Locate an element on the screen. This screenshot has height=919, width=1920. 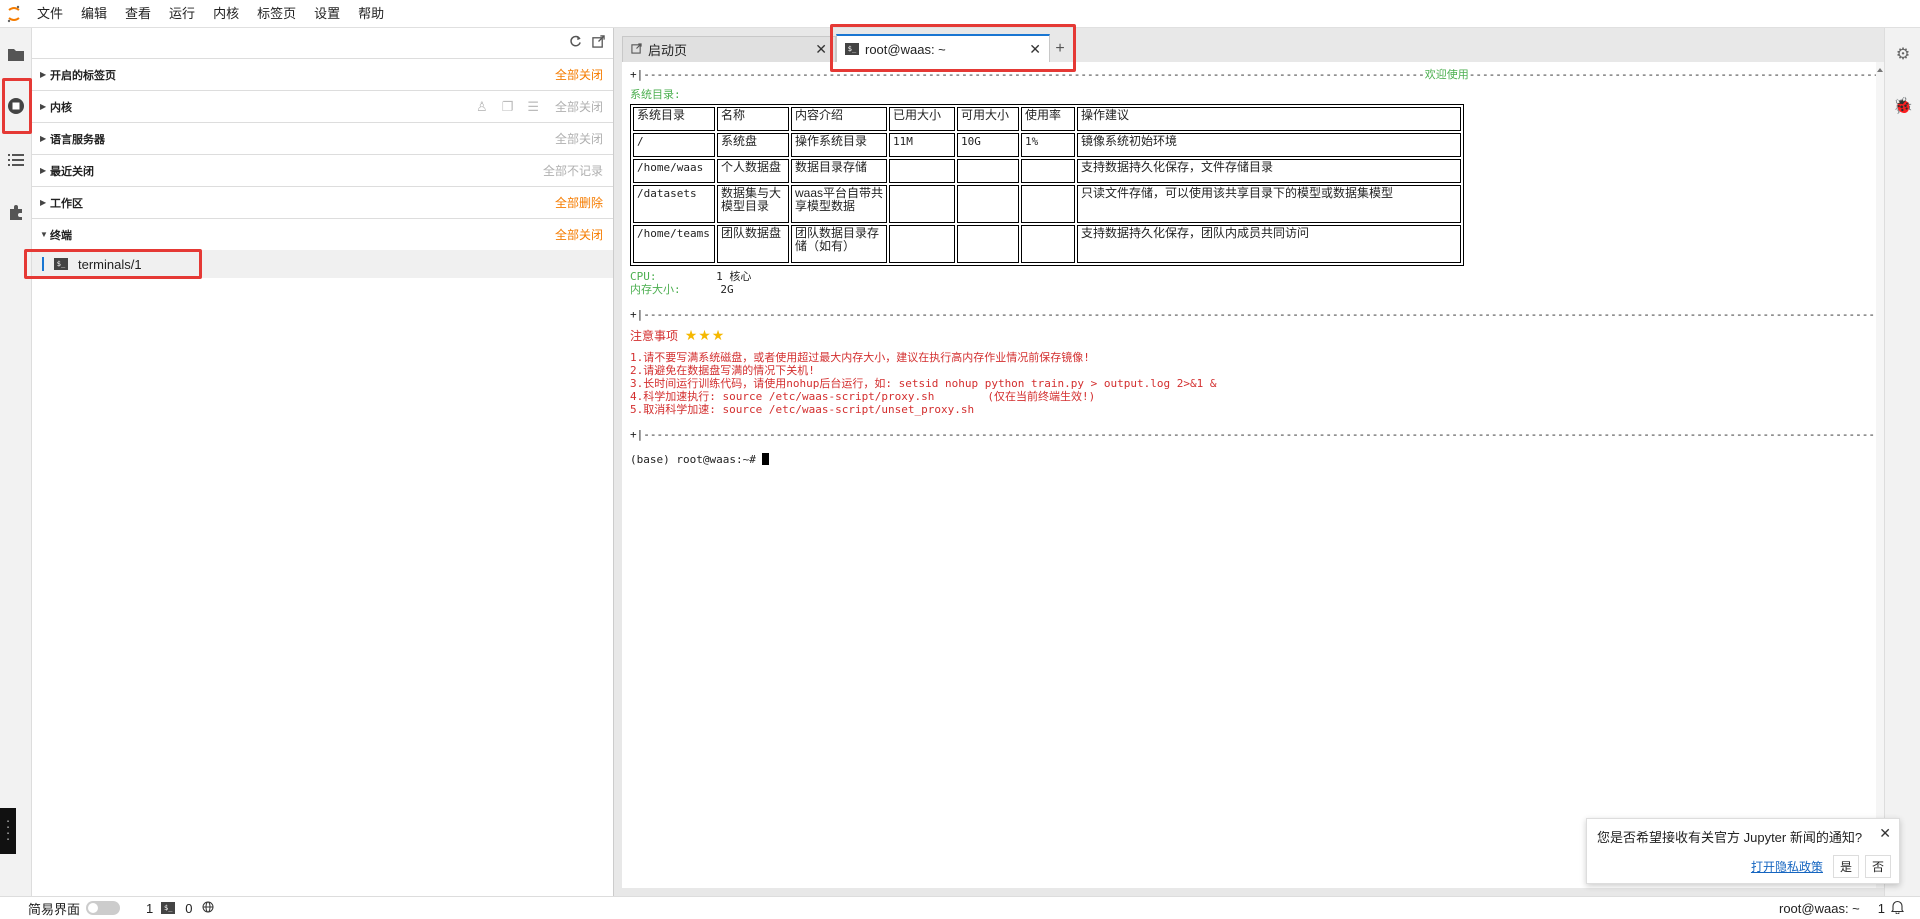
section-title: 内核 is located at coordinates (61, 107).